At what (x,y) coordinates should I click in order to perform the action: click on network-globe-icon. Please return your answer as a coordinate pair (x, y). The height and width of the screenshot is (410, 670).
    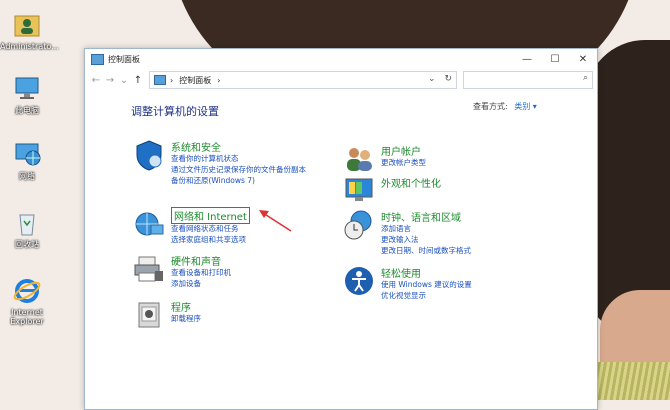
    Looking at the image, I should click on (149, 225).